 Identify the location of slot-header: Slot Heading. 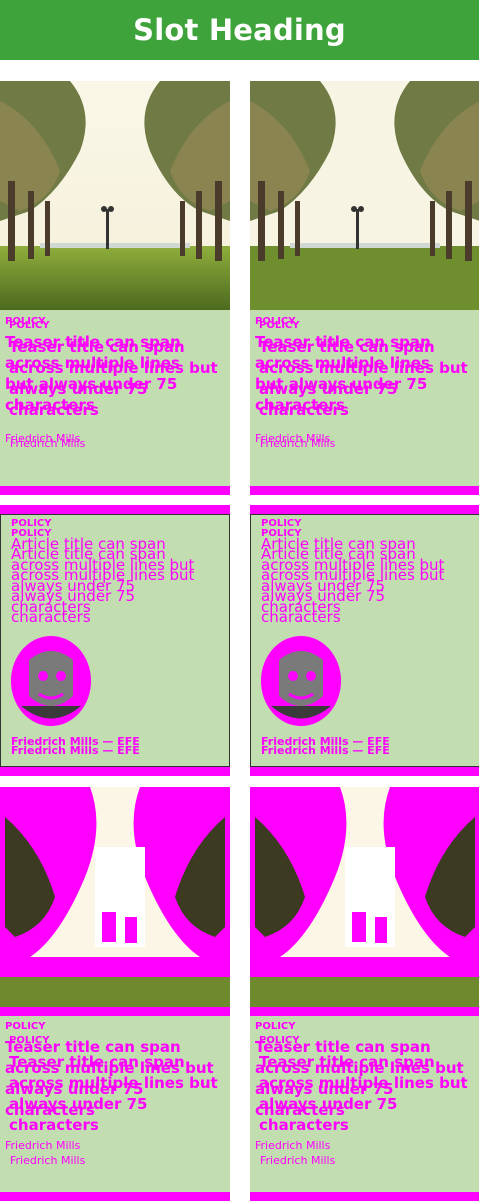
(239, 30).